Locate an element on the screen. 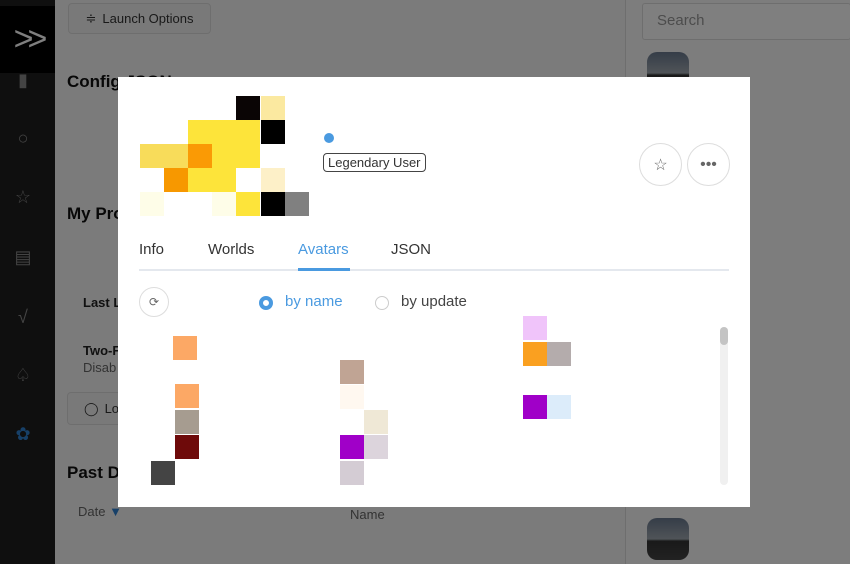 The image size is (850, 564). scrollbar is located at coordinates (724, 406).